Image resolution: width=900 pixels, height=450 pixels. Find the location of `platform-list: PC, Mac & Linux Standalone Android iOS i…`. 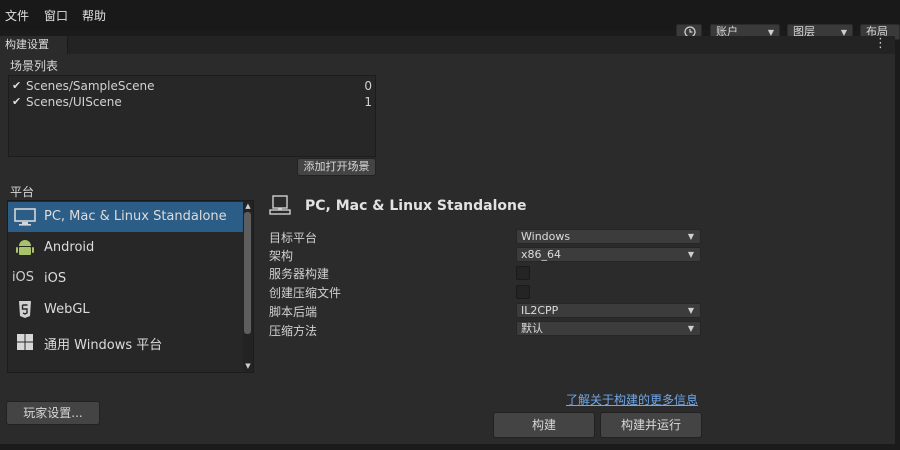

platform-list: PC, Mac & Linux Standalone Android iOS i… is located at coordinates (130, 286).